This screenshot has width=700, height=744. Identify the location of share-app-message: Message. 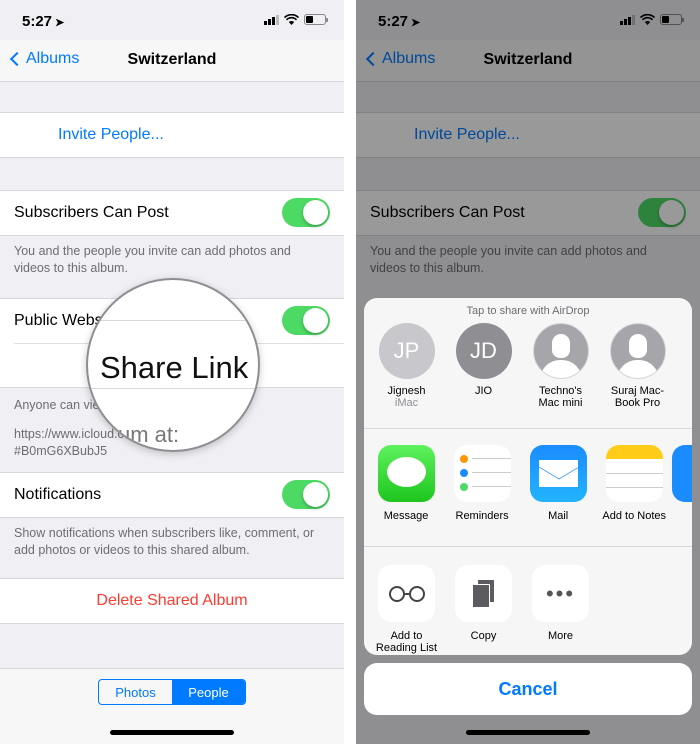
(406, 495).